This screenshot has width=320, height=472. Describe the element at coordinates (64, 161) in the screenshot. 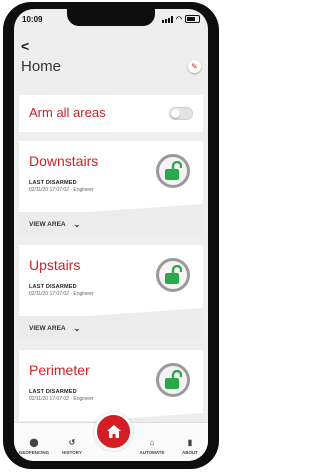

I see `area-name: Downstairs` at that location.